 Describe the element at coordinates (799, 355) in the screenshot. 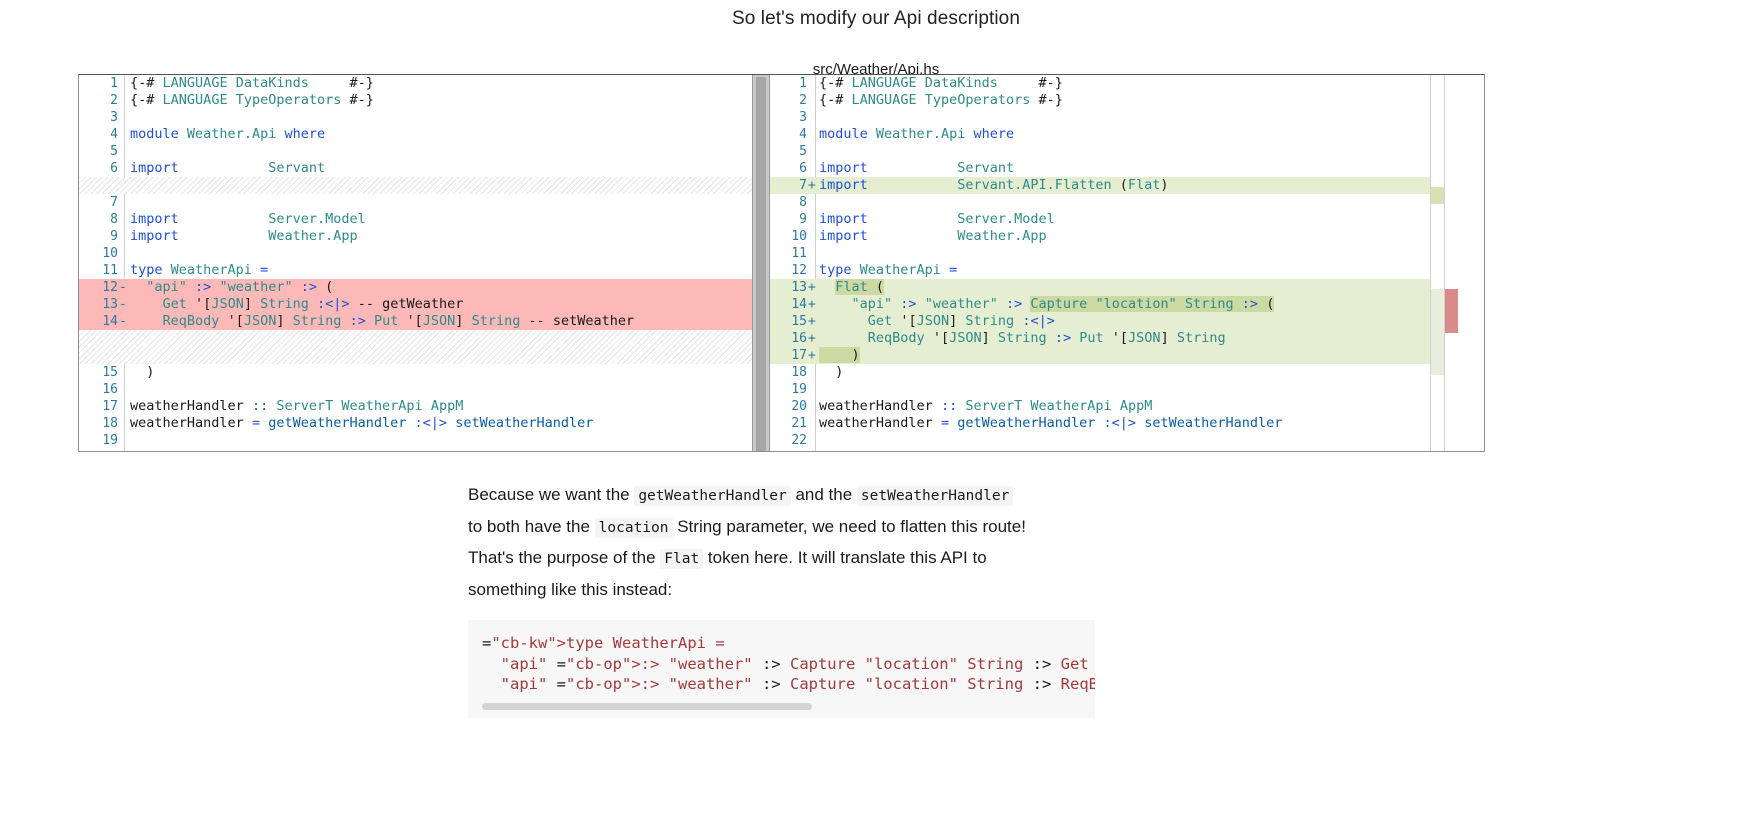

I see `line-number: 17` at that location.